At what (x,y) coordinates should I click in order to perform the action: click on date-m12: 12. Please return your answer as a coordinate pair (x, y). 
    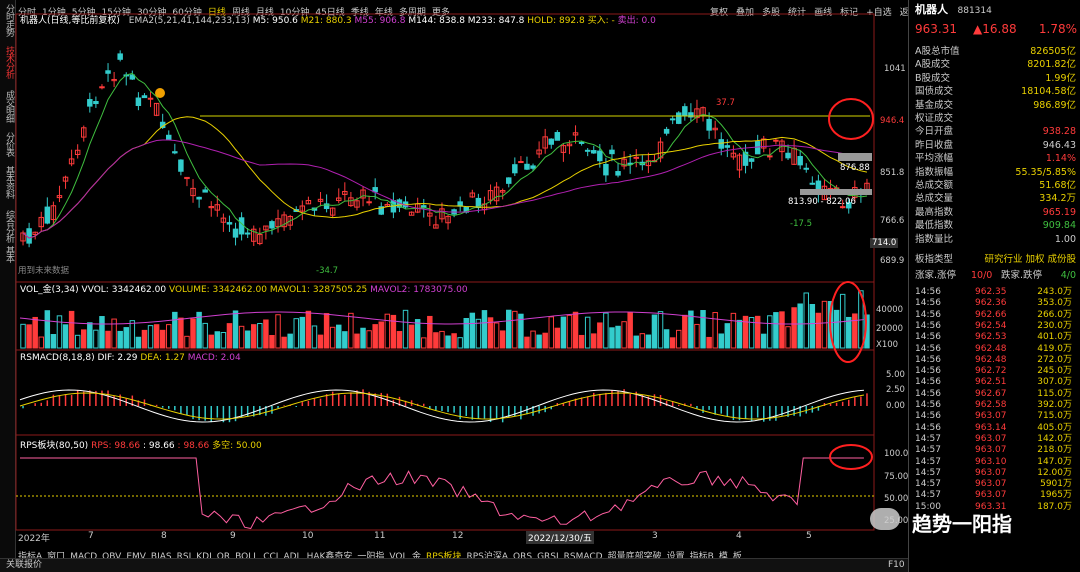
    Looking at the image, I should click on (458, 536).